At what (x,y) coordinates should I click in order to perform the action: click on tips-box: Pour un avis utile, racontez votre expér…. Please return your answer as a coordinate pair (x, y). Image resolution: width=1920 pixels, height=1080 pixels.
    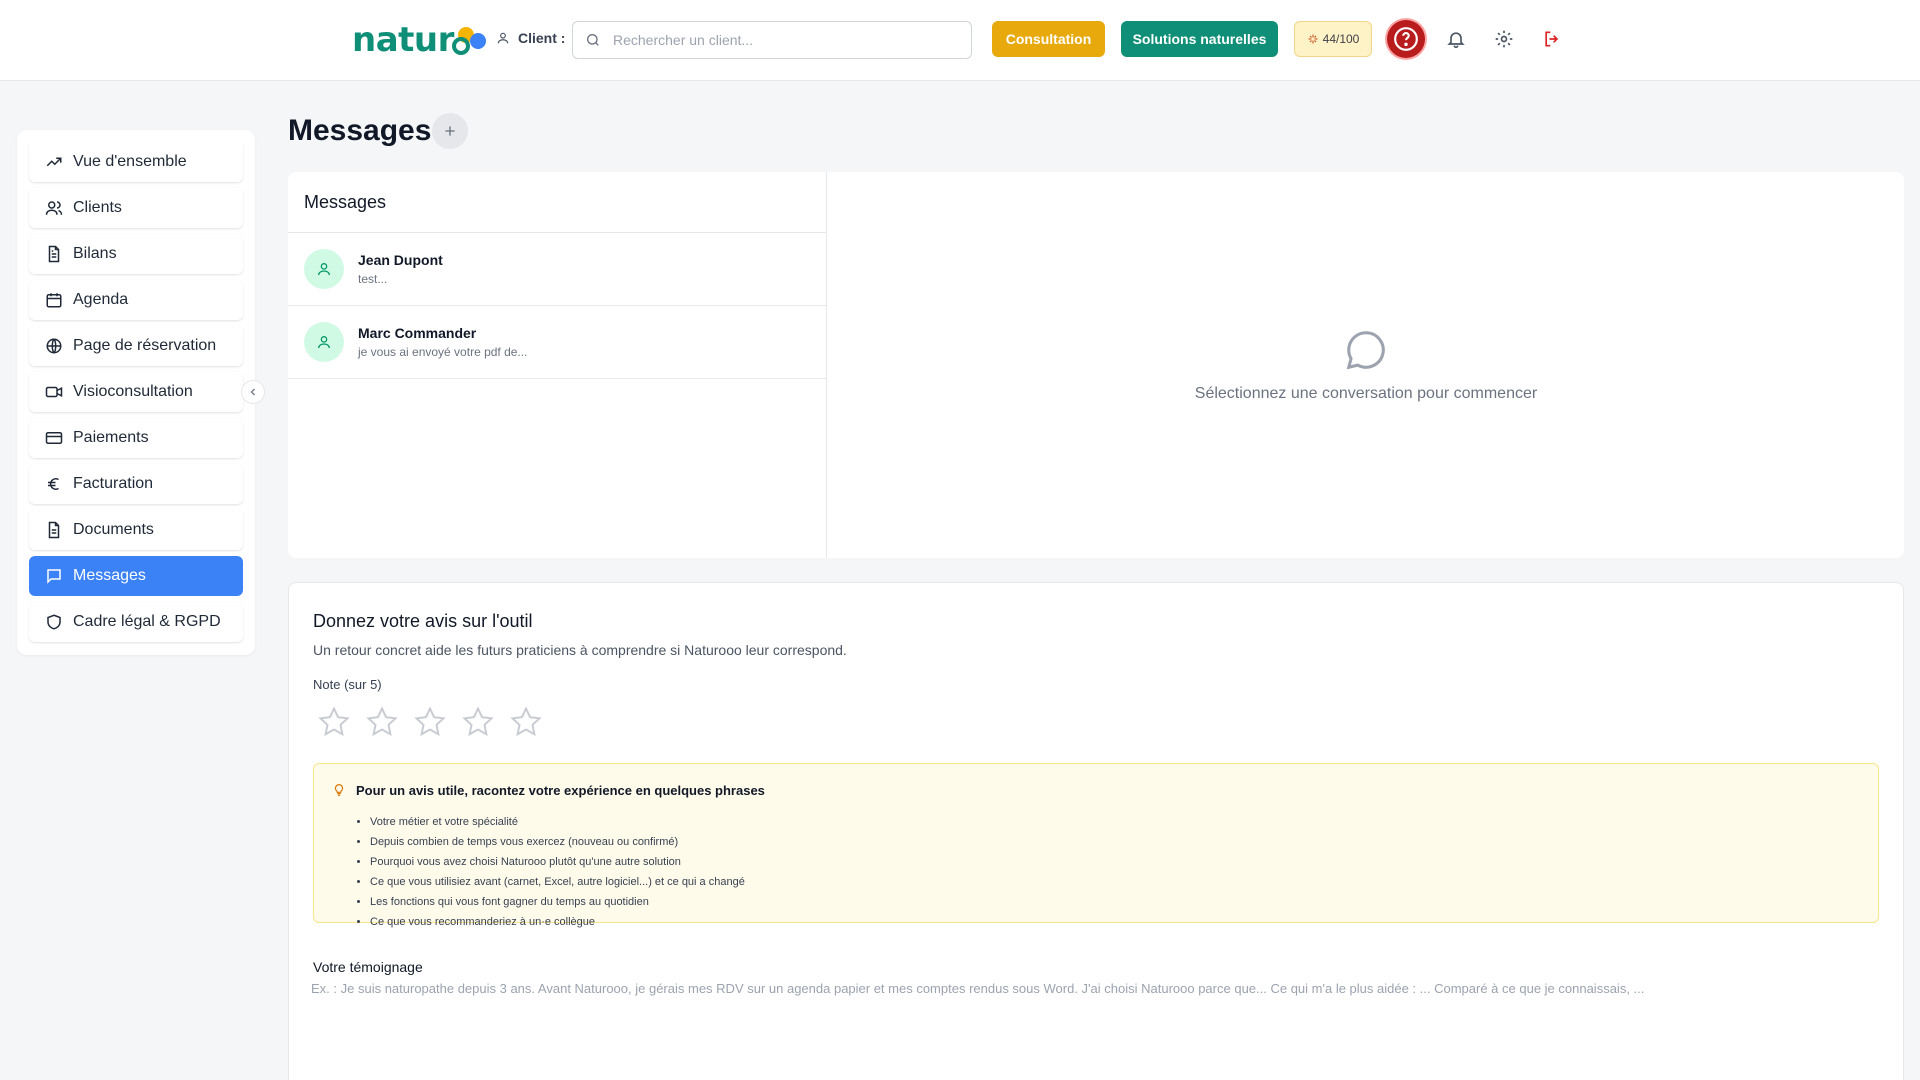
    Looking at the image, I should click on (1096, 845).